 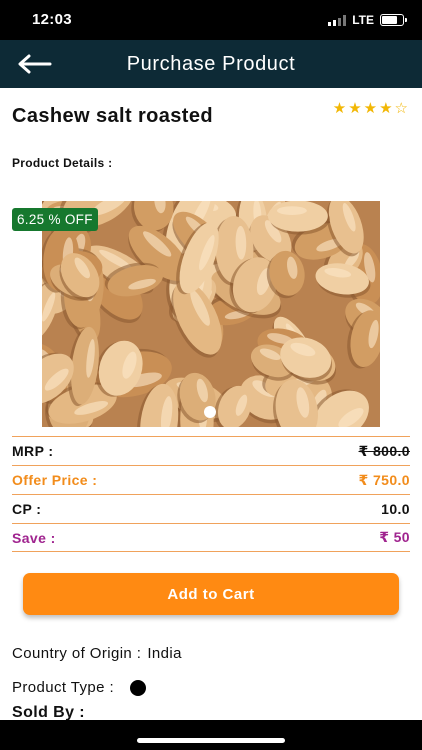 What do you see at coordinates (384, 450) in the screenshot?
I see `price-value: ₹ 800.0` at bounding box center [384, 450].